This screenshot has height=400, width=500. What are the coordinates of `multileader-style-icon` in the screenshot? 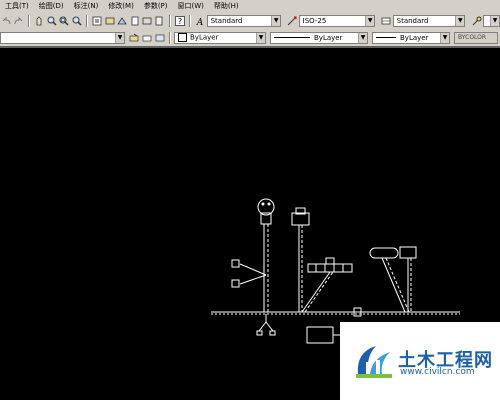 It's located at (476, 20).